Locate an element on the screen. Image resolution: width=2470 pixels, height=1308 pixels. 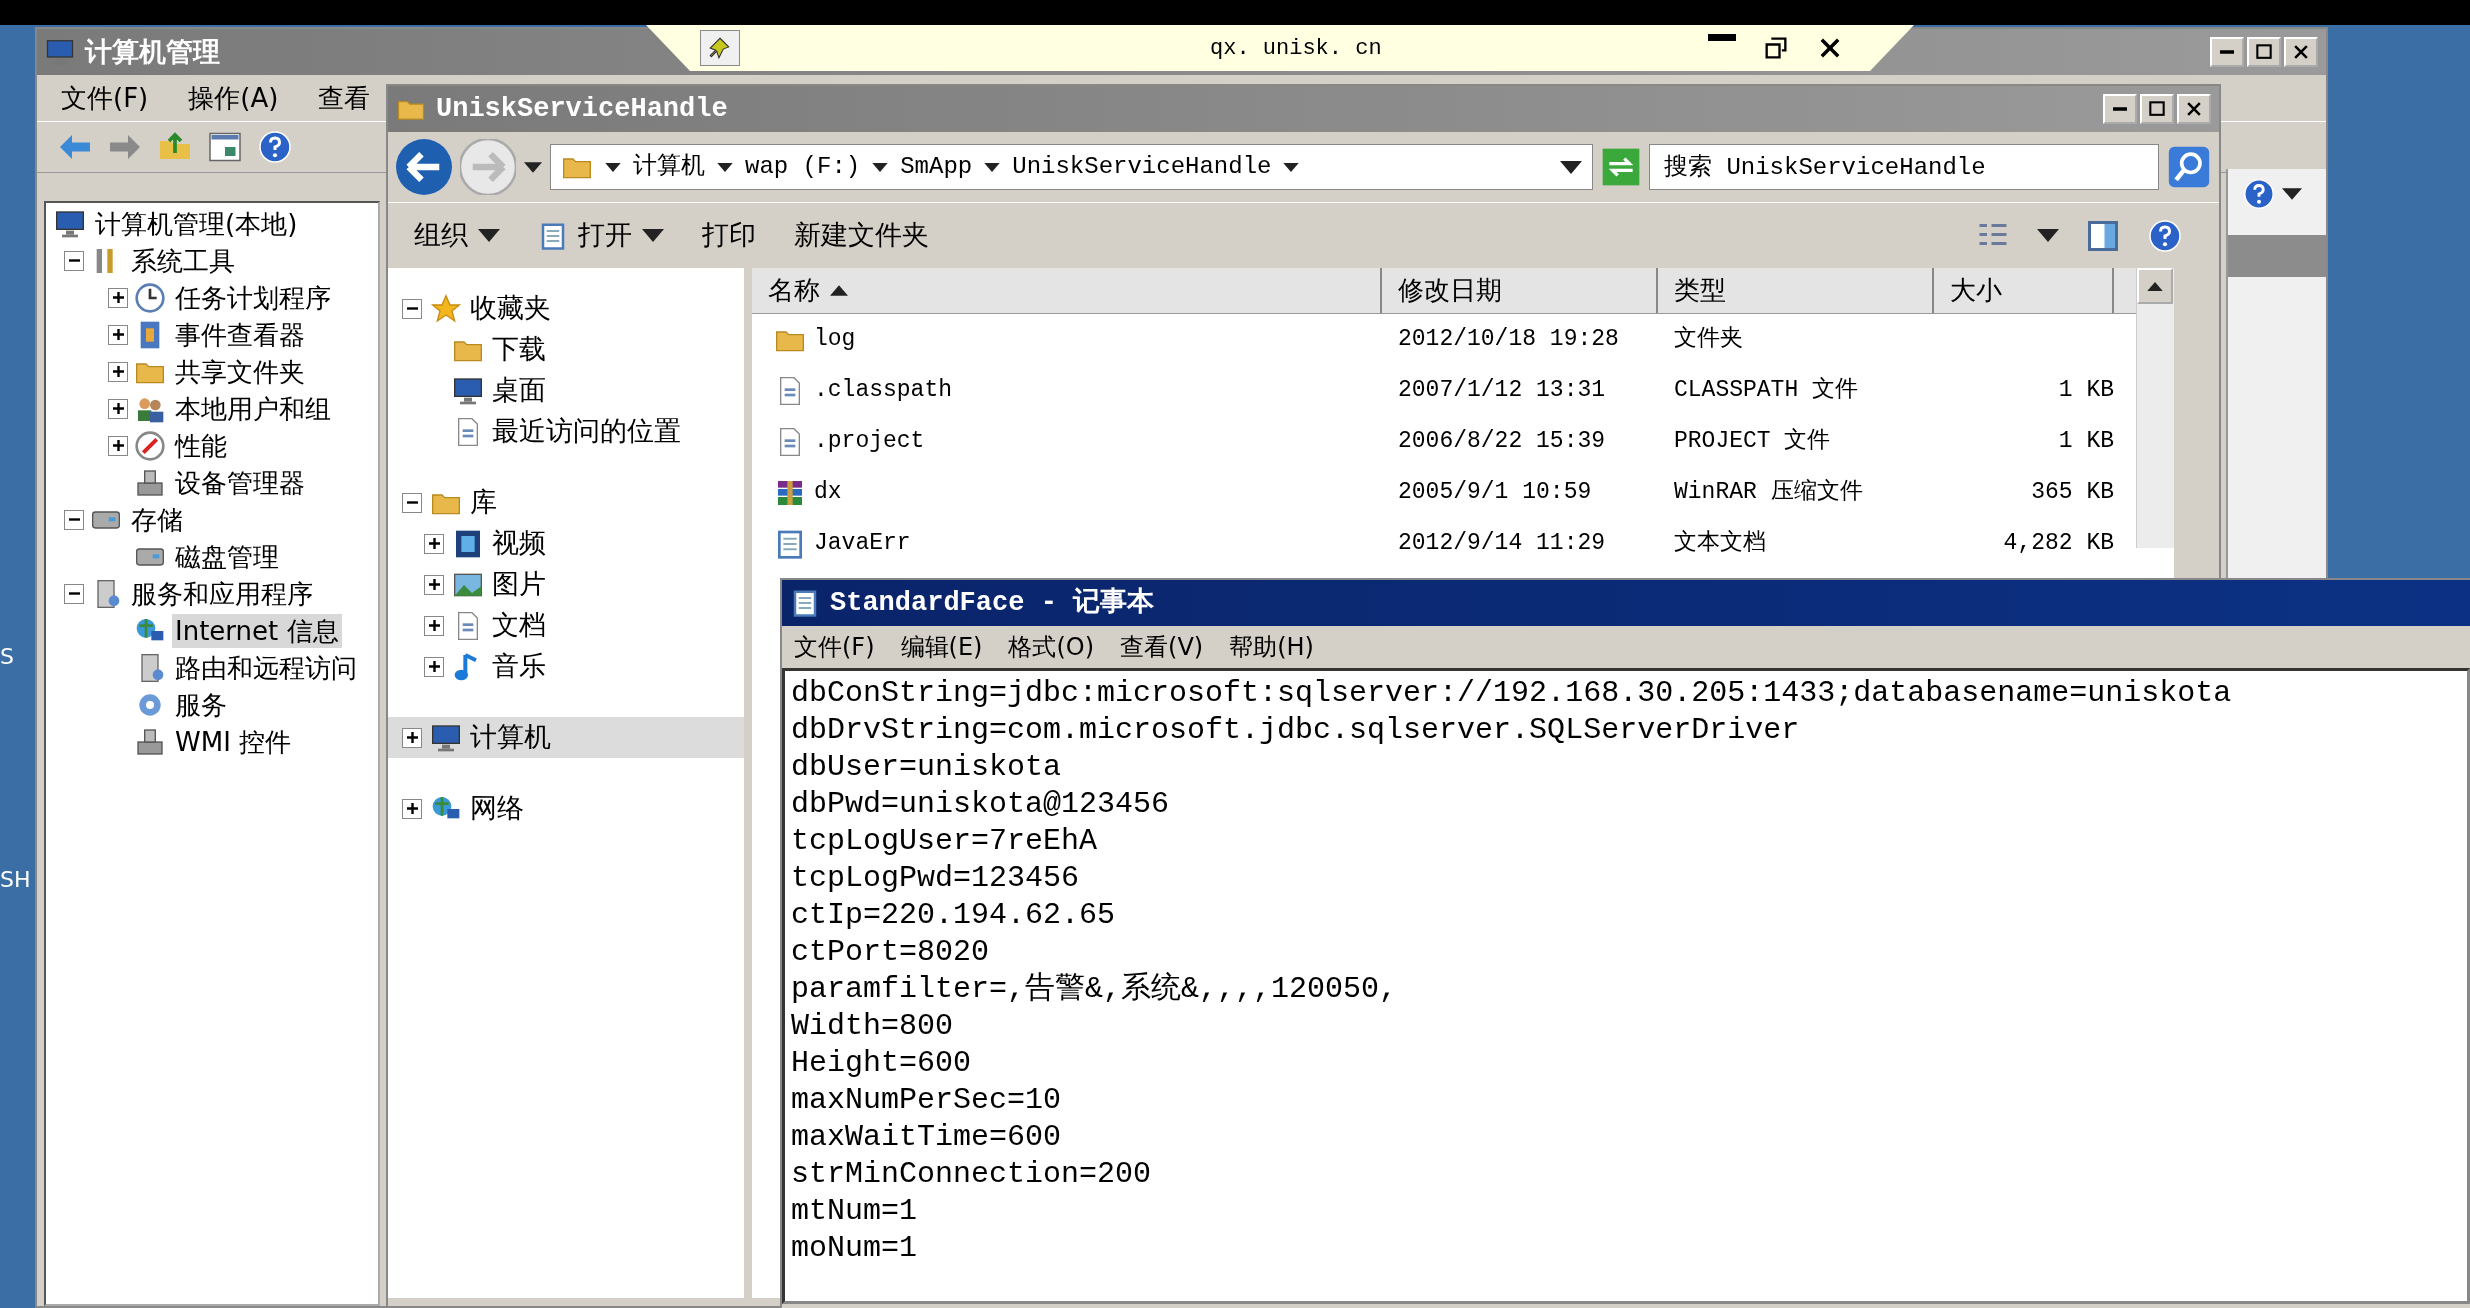
command-button: 打开 is located at coordinates (601, 235).